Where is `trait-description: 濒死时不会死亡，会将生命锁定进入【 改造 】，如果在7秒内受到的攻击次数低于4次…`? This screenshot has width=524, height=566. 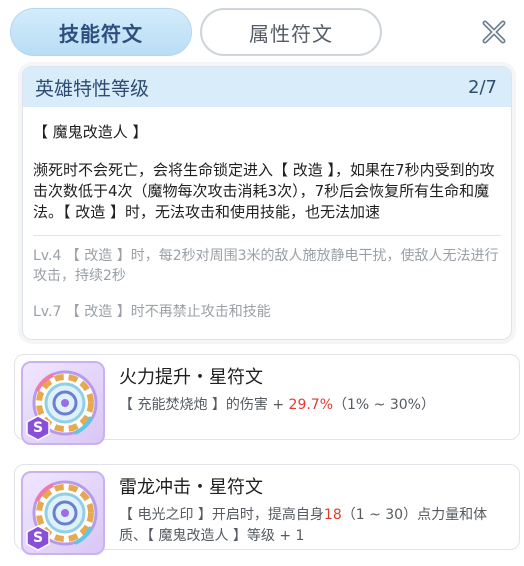 trait-description: 濒死时不会死亡，会将生命锁定进入【 改造 】，如果在7秒内受到的攻击次数低于4次… is located at coordinates (264, 191).